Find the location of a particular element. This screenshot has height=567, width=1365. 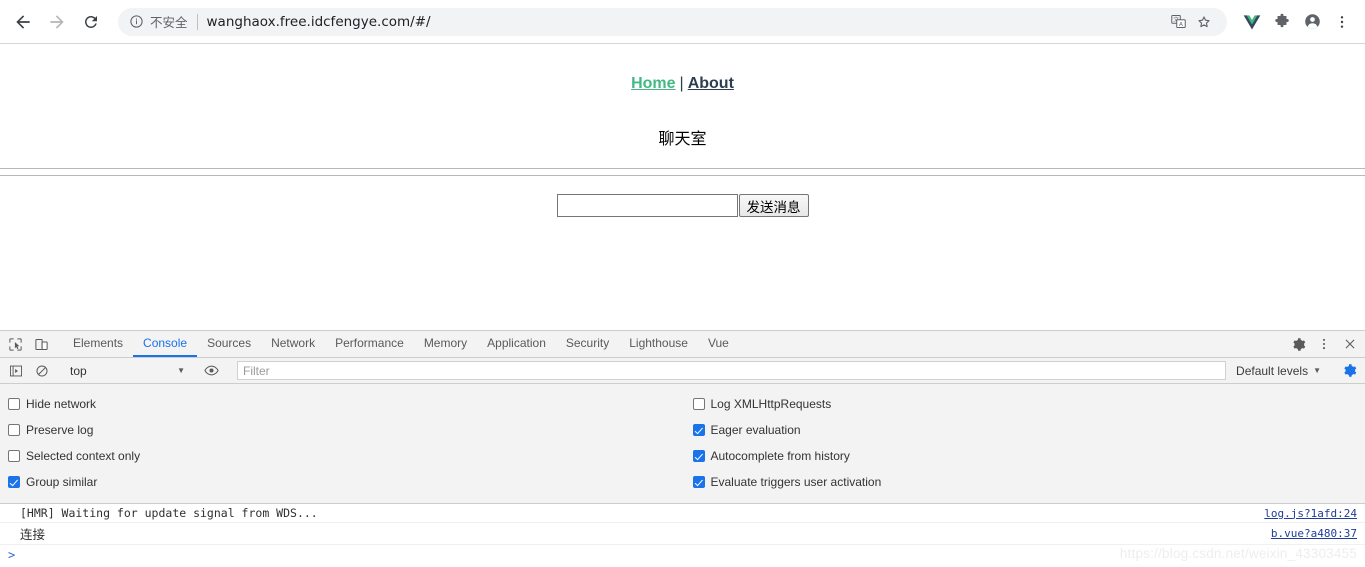

reload-icon is located at coordinates (90, 21).